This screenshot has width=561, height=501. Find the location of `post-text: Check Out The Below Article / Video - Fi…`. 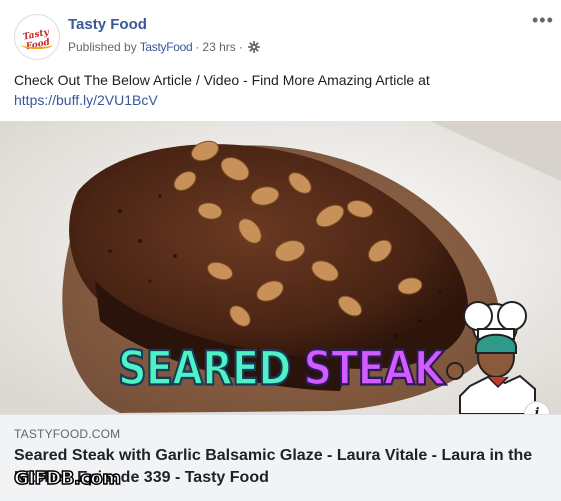

post-text: Check Out The Below Article / Video - Fi… is located at coordinates (222, 80).